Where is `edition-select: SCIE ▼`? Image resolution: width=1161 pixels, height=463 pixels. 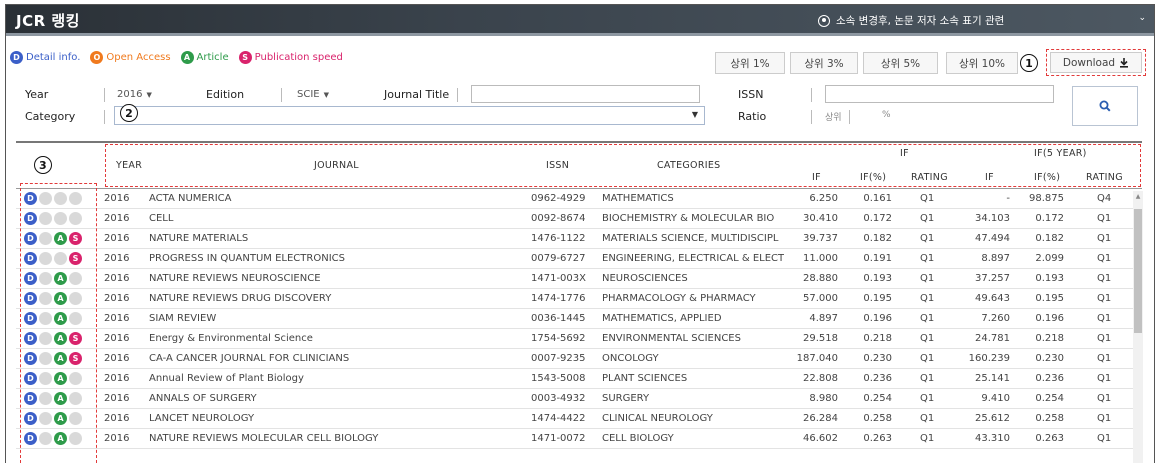
edition-select: SCIE ▼ is located at coordinates (313, 94).